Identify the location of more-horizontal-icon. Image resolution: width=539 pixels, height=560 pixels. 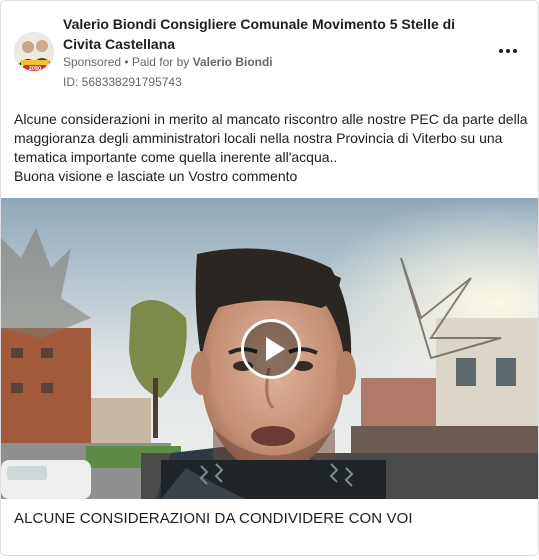
(508, 51).